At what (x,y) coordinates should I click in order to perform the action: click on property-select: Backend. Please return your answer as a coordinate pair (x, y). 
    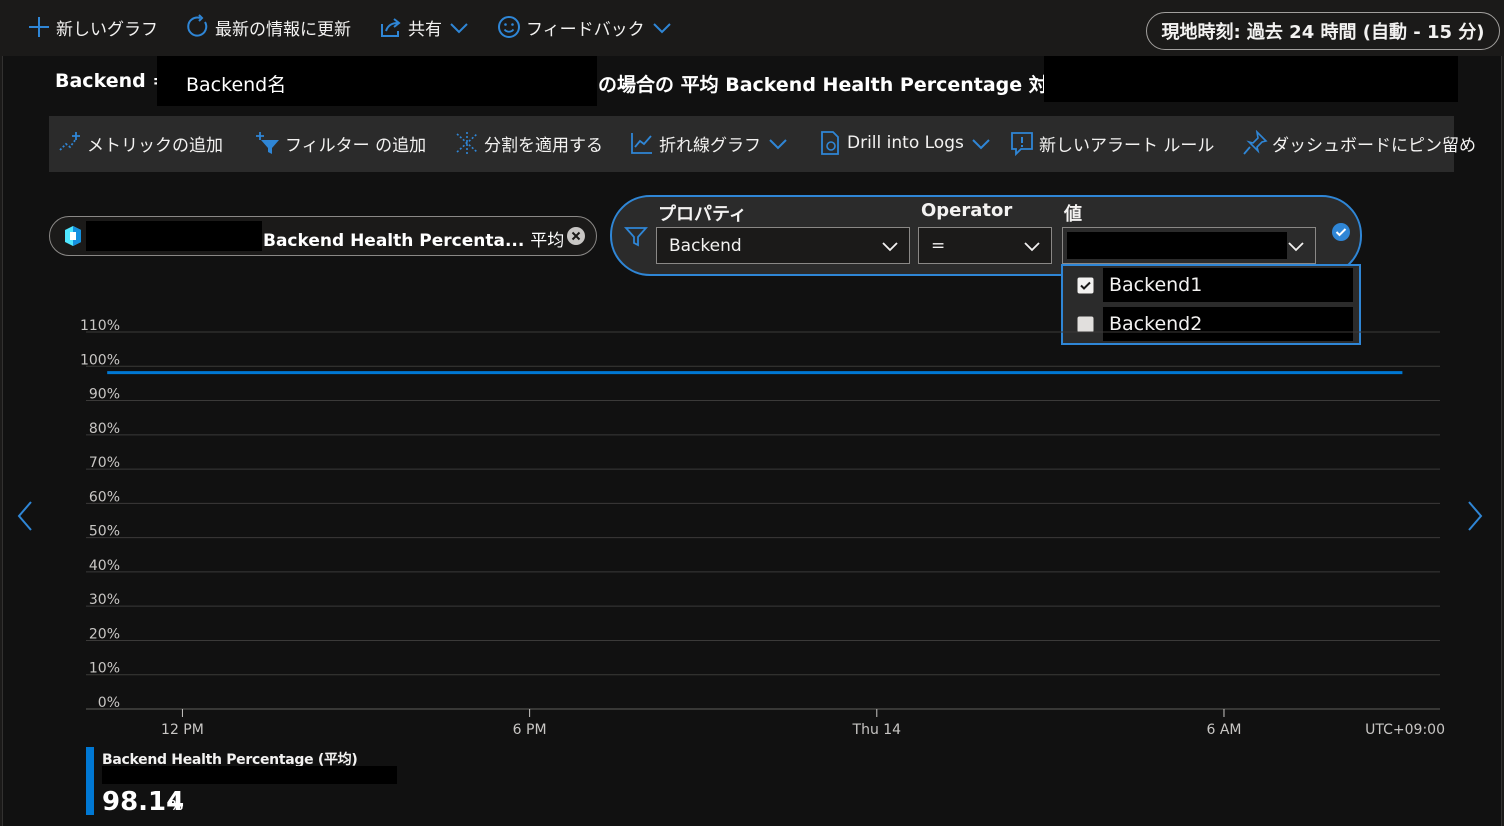
    Looking at the image, I should click on (783, 245).